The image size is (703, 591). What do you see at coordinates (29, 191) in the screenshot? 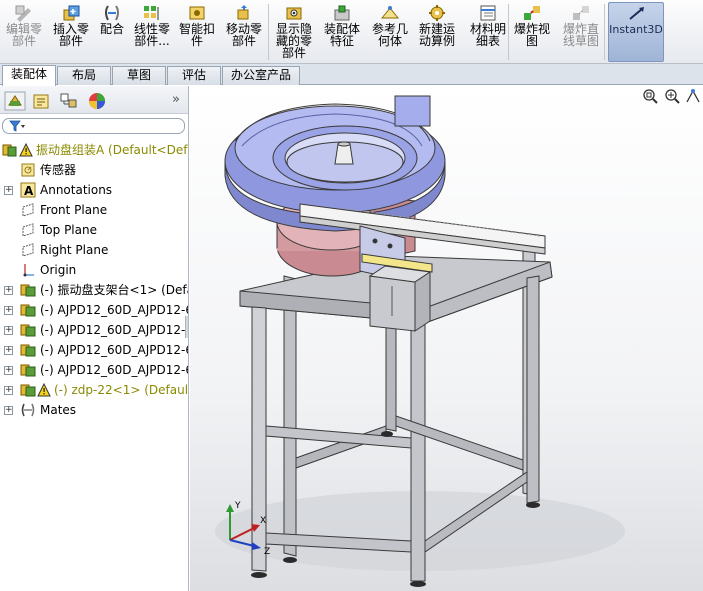
I see `svg-text: A` at bounding box center [29, 191].